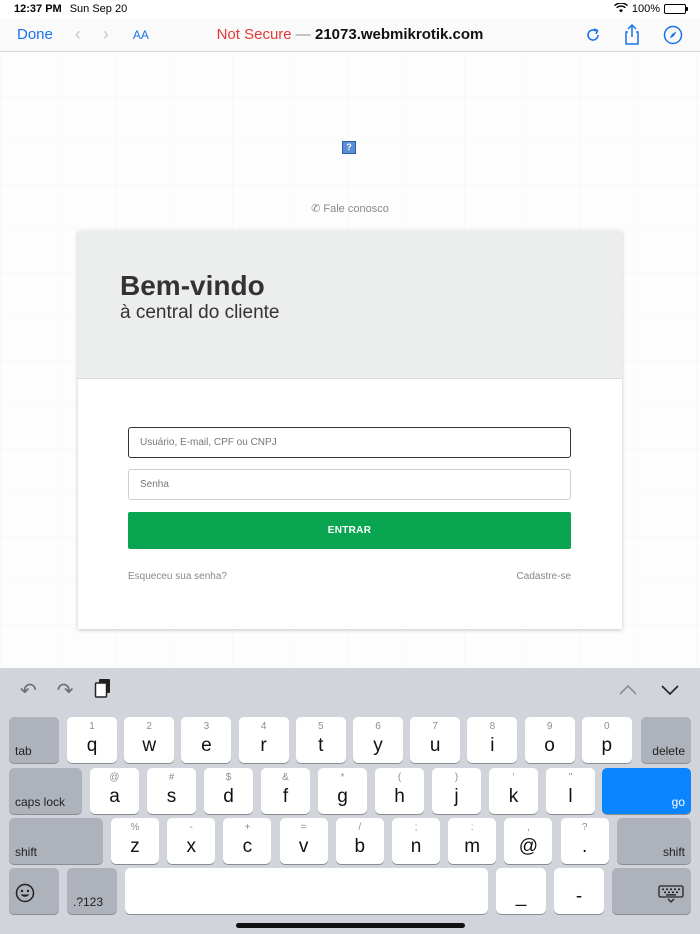  What do you see at coordinates (646, 791) in the screenshot?
I see `go-key: go` at bounding box center [646, 791].